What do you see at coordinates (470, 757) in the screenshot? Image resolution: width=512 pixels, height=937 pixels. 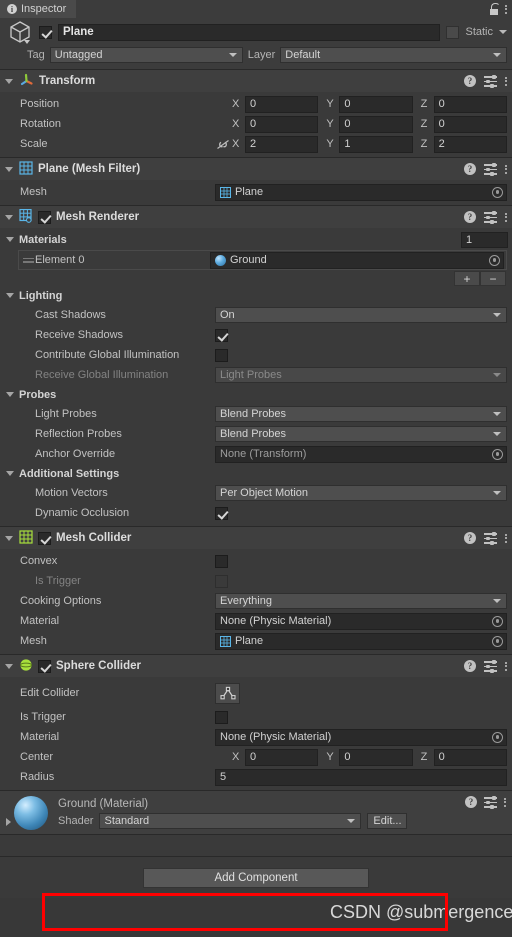 I see `center-z-input: 0` at bounding box center [470, 757].